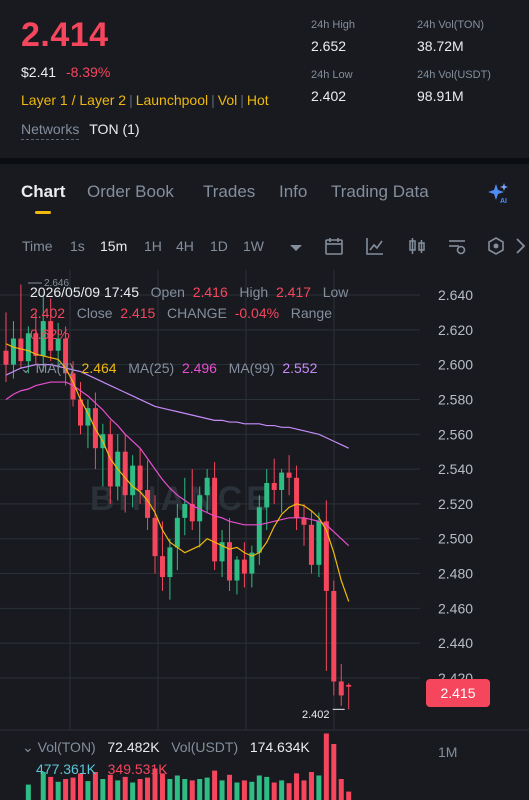 This screenshot has height=800, width=529. I want to click on tab-chart: Chart, so click(43, 198).